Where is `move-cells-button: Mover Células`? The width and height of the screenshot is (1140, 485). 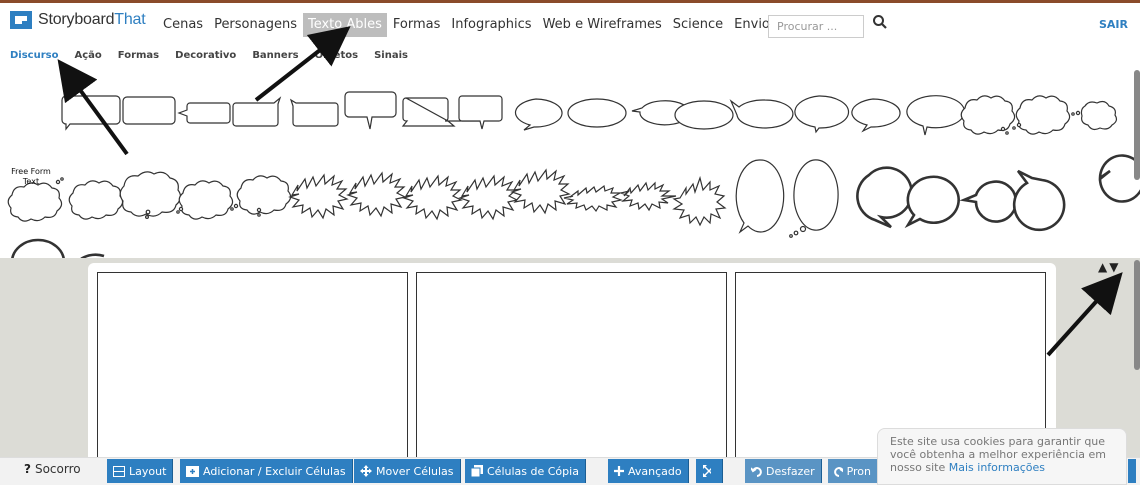 move-cells-button: Mover Células is located at coordinates (407, 471).